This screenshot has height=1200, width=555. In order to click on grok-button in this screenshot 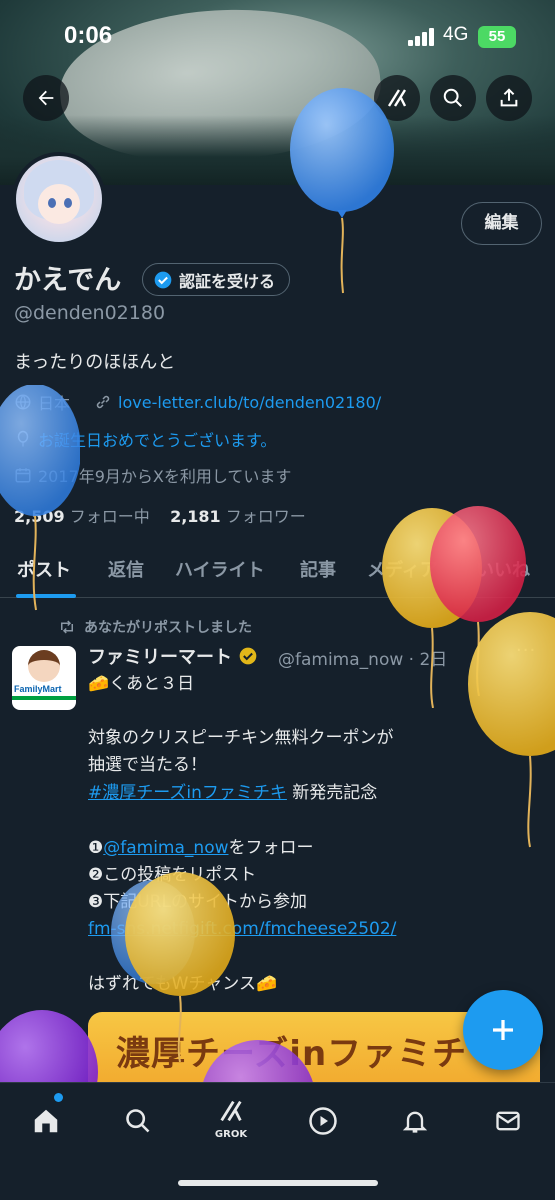, I will do `click(397, 98)`.